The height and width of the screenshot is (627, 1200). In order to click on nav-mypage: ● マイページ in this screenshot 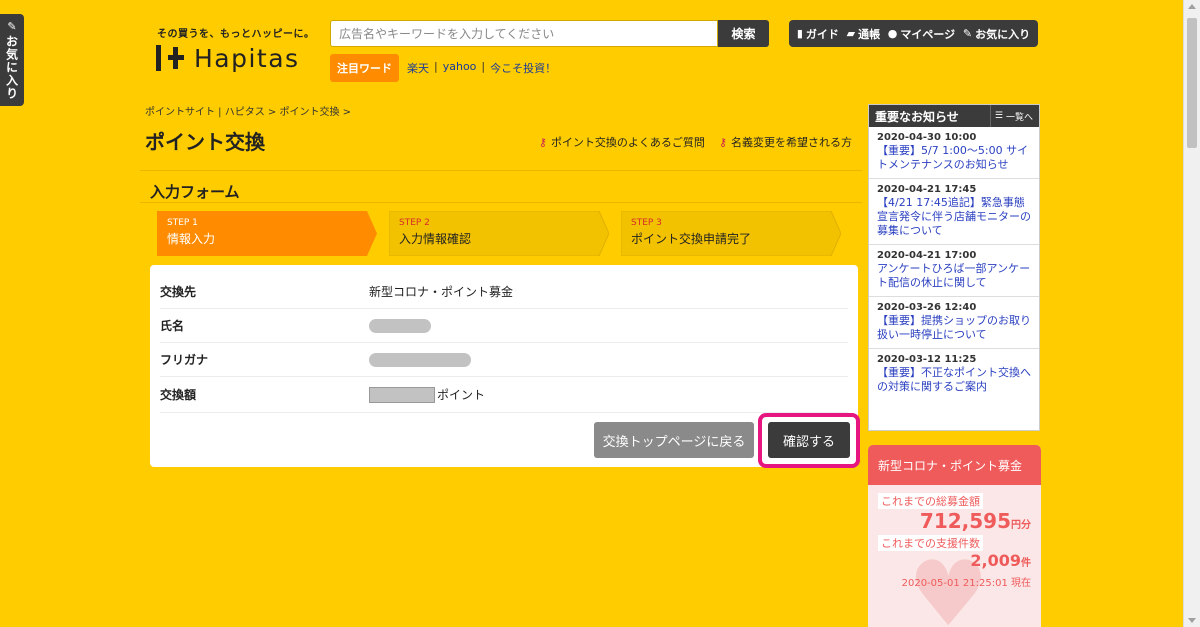, I will do `click(921, 34)`.